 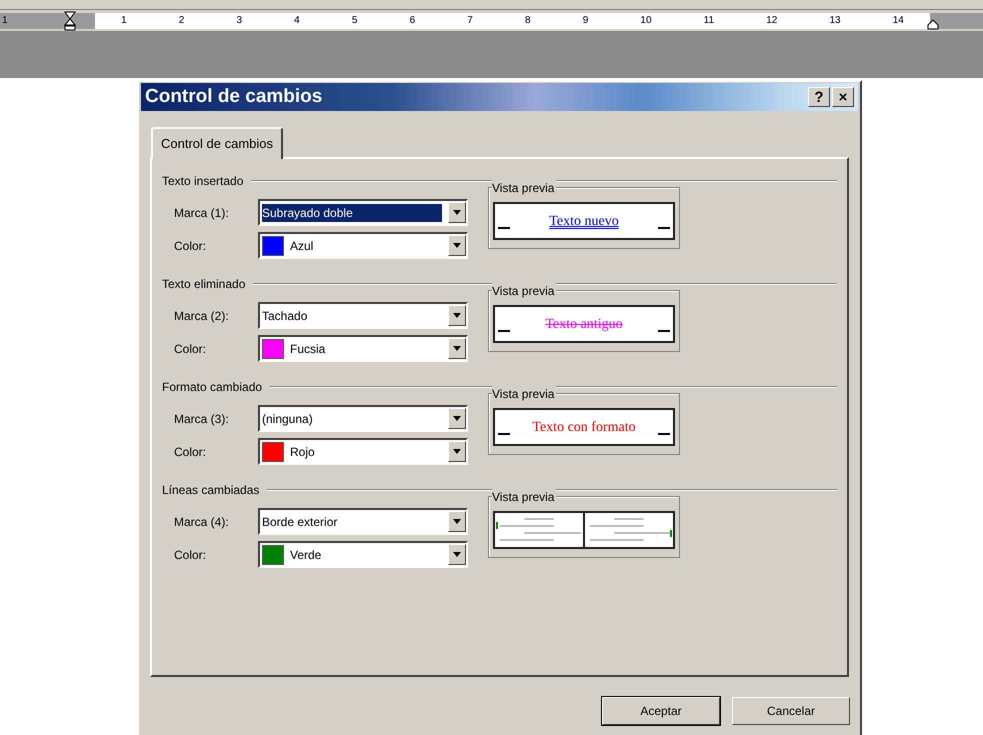 What do you see at coordinates (363, 245) in the screenshot?
I see `dropdown-field: Azul` at bounding box center [363, 245].